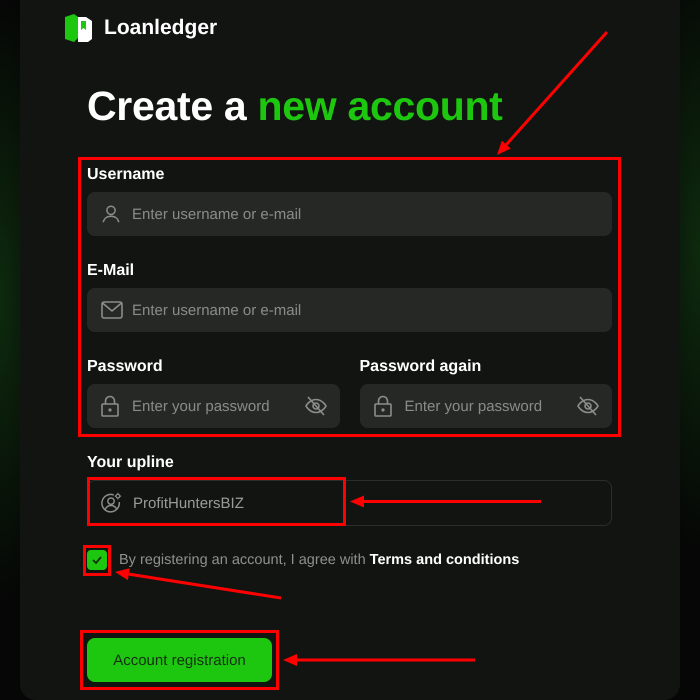 Image resolution: width=700 pixels, height=700 pixels. I want to click on logo-icon, so click(79, 28).